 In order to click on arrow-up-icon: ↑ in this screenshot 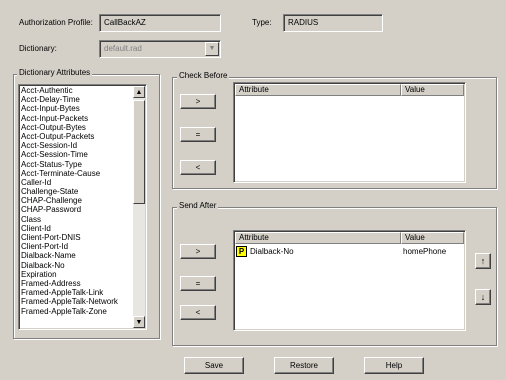, I will do `click(483, 261)`.